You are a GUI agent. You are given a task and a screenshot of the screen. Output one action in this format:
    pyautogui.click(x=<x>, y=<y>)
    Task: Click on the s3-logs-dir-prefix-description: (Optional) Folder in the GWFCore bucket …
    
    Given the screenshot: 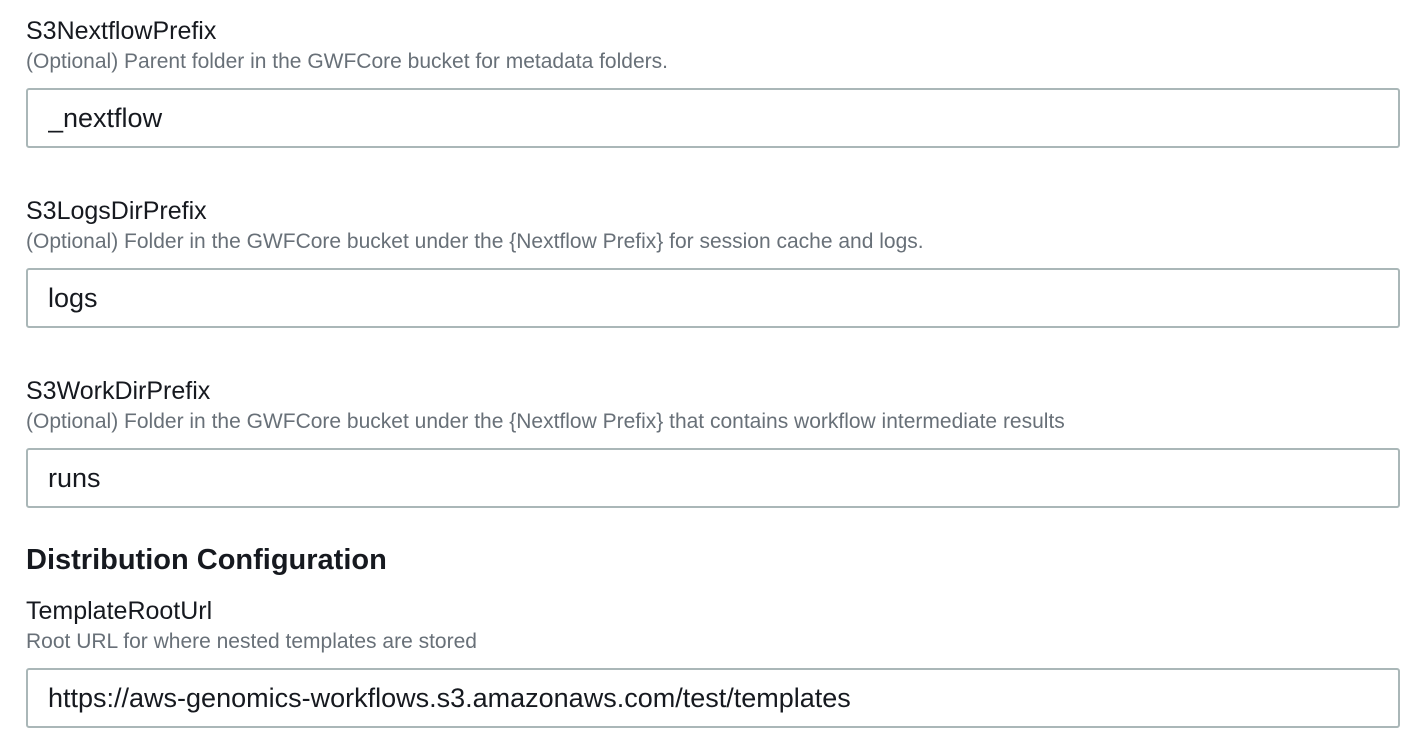 What is the action you would take?
    pyautogui.click(x=475, y=241)
    